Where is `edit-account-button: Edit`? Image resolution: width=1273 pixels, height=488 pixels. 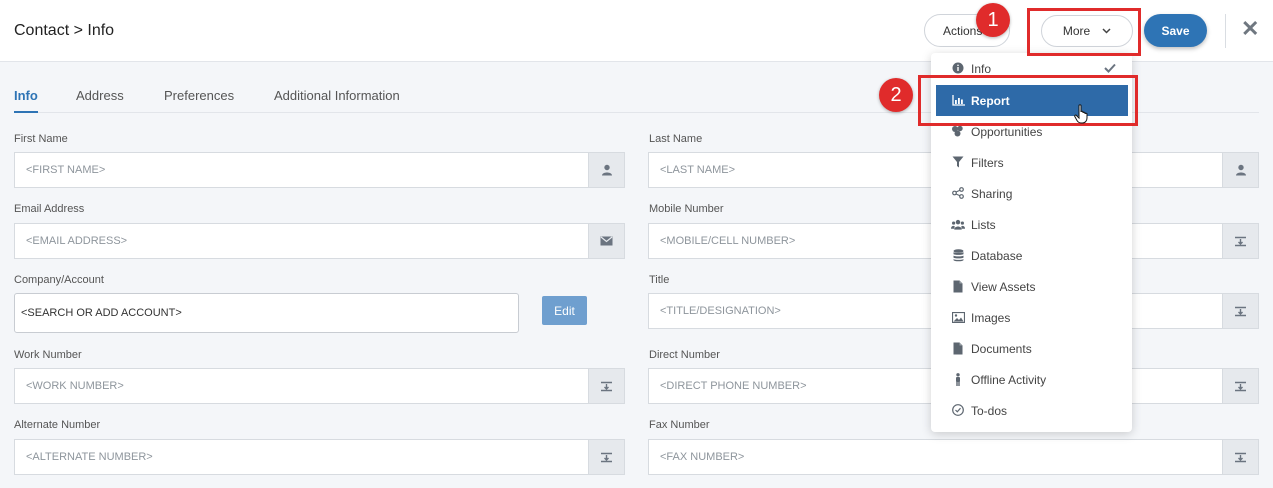 edit-account-button: Edit is located at coordinates (564, 310).